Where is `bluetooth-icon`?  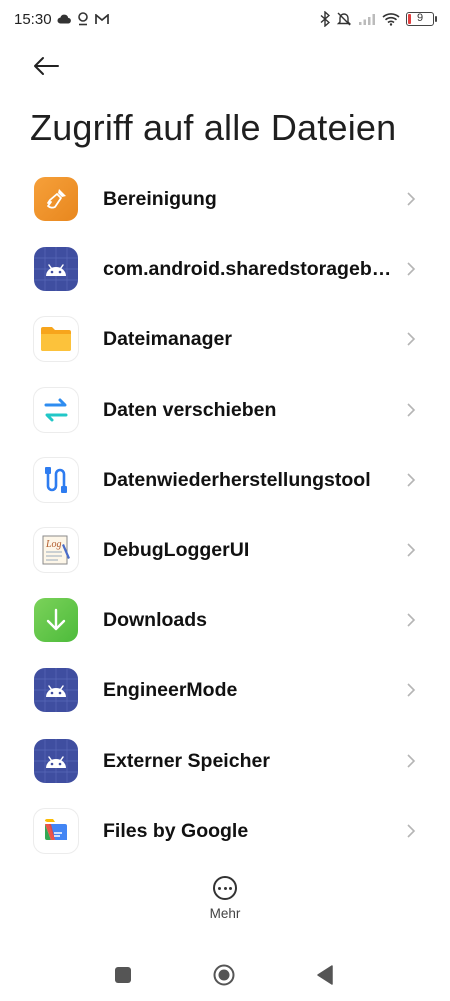 bluetooth-icon is located at coordinates (325, 19).